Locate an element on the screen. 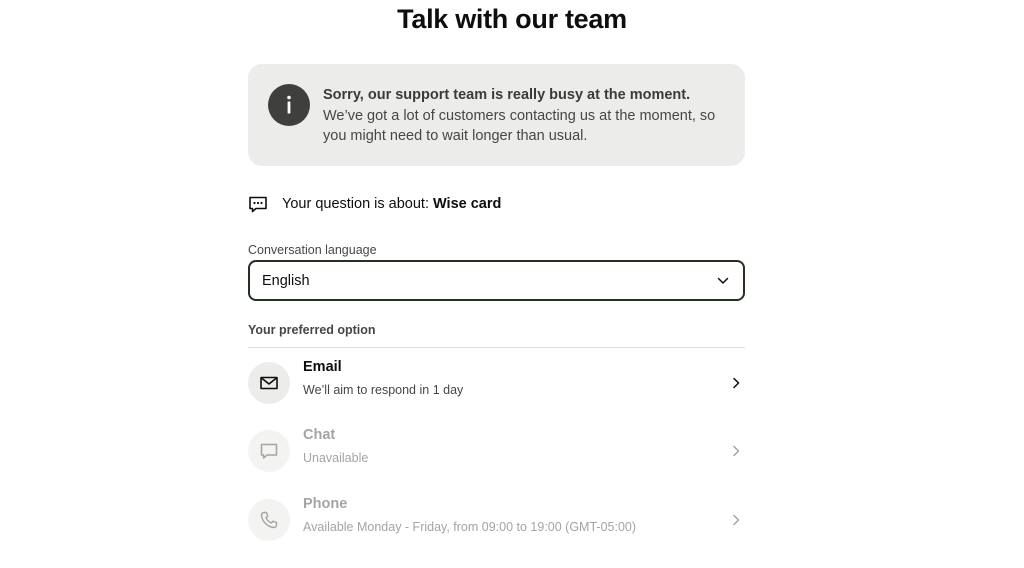 This screenshot has height=568, width=1024. language-select: English is located at coordinates (496, 280).